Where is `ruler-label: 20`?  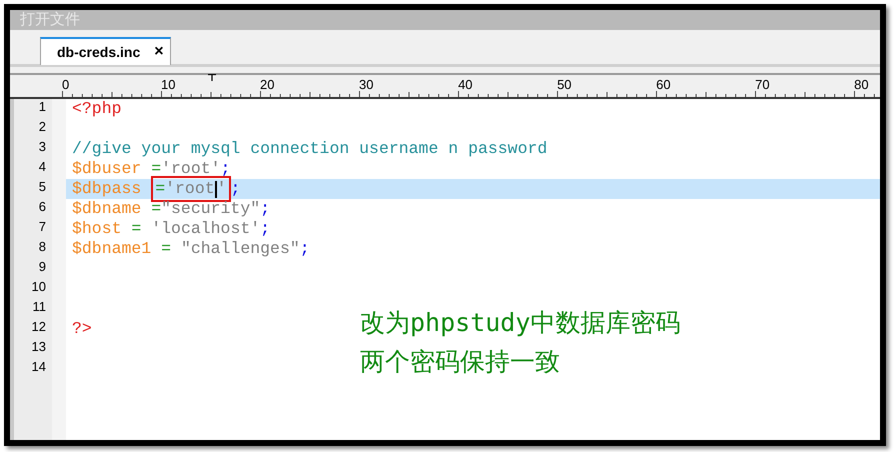 ruler-label: 20 is located at coordinates (267, 84).